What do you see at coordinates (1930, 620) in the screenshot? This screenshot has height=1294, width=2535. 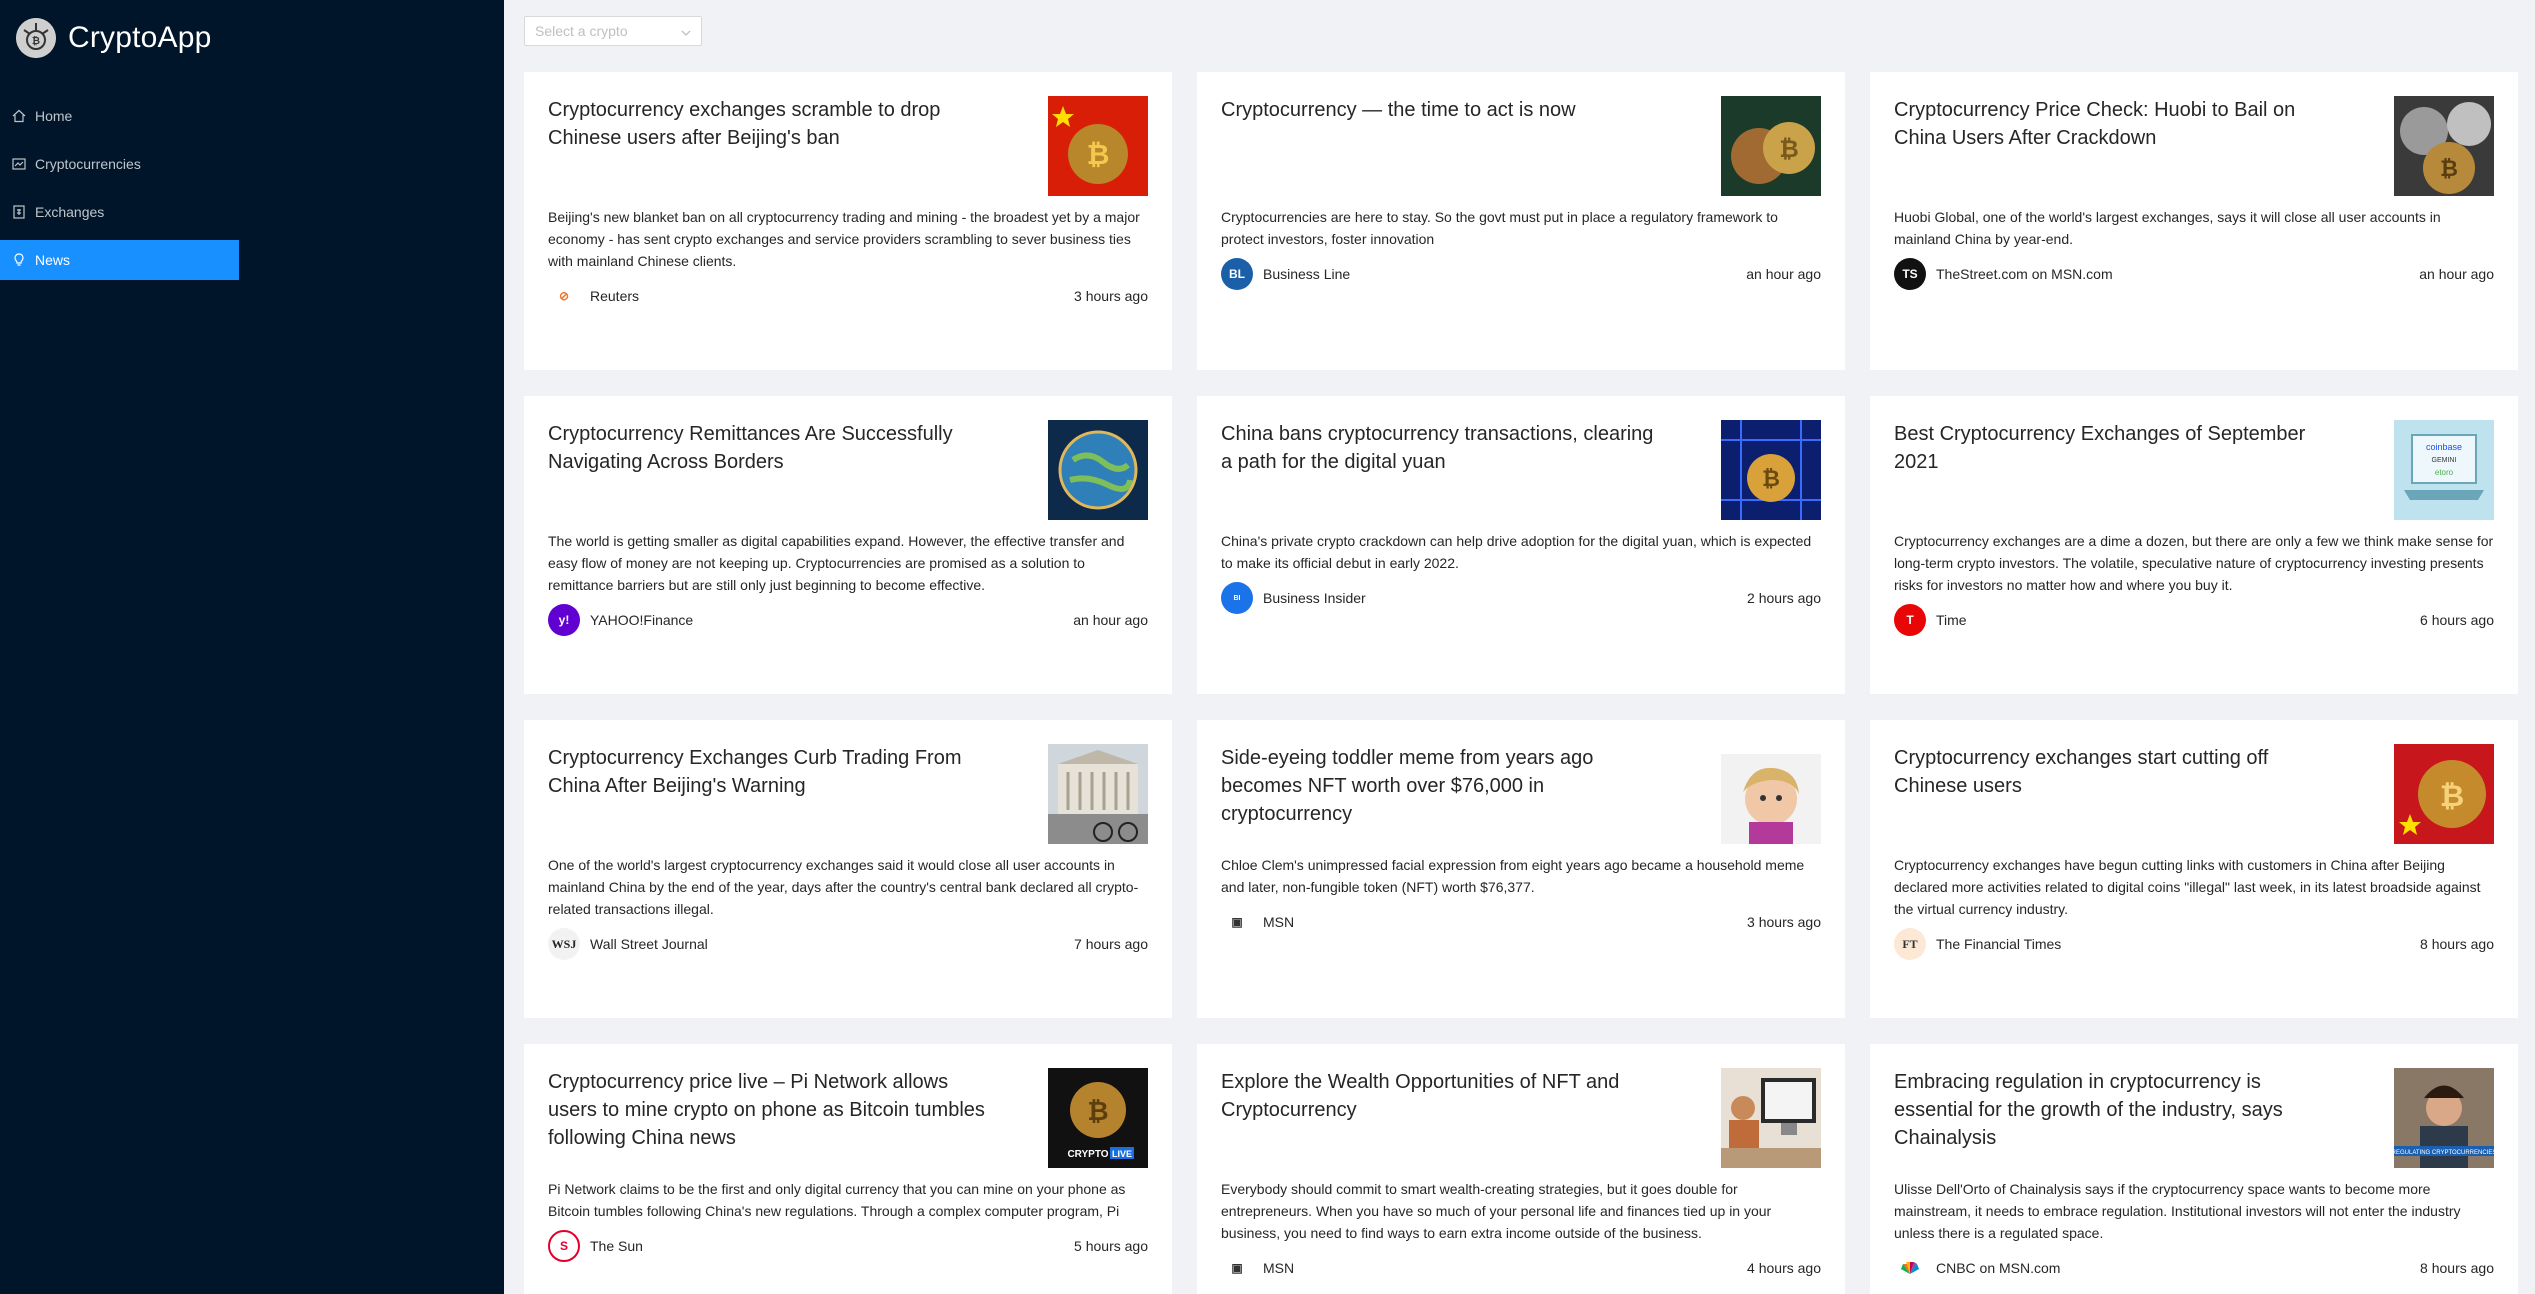 I see `news-provider: T Time` at bounding box center [1930, 620].